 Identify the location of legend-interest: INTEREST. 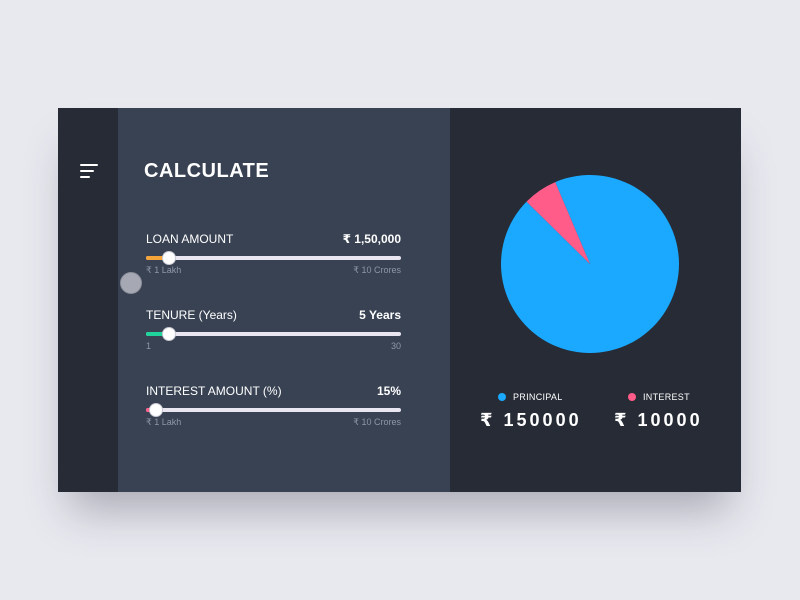
(659, 397).